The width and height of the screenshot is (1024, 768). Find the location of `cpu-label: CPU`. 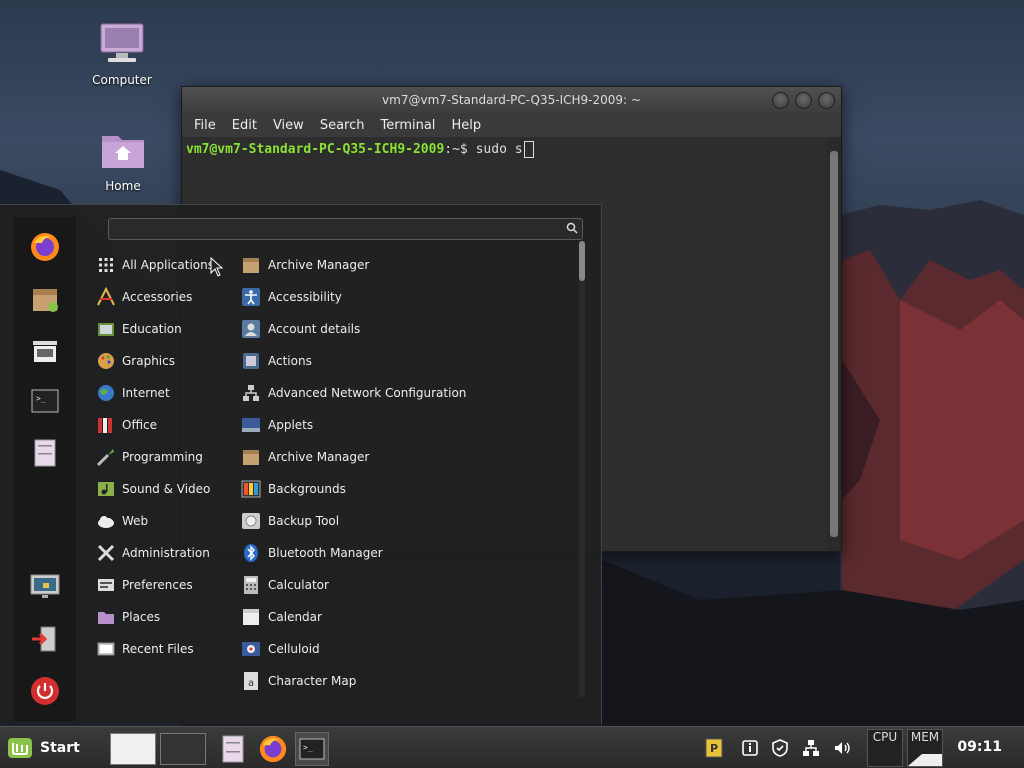

cpu-label: CPU is located at coordinates (885, 737).